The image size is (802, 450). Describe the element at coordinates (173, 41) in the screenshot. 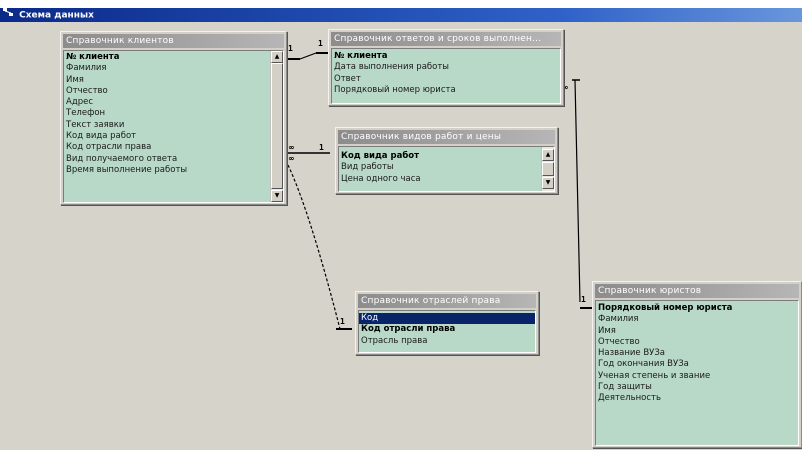

I see `table-clients-title: Справочник клиентов` at that location.